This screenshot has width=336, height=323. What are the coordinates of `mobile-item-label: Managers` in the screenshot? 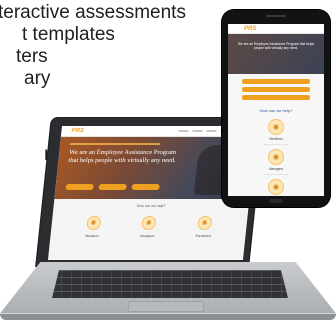 It's located at (276, 169).